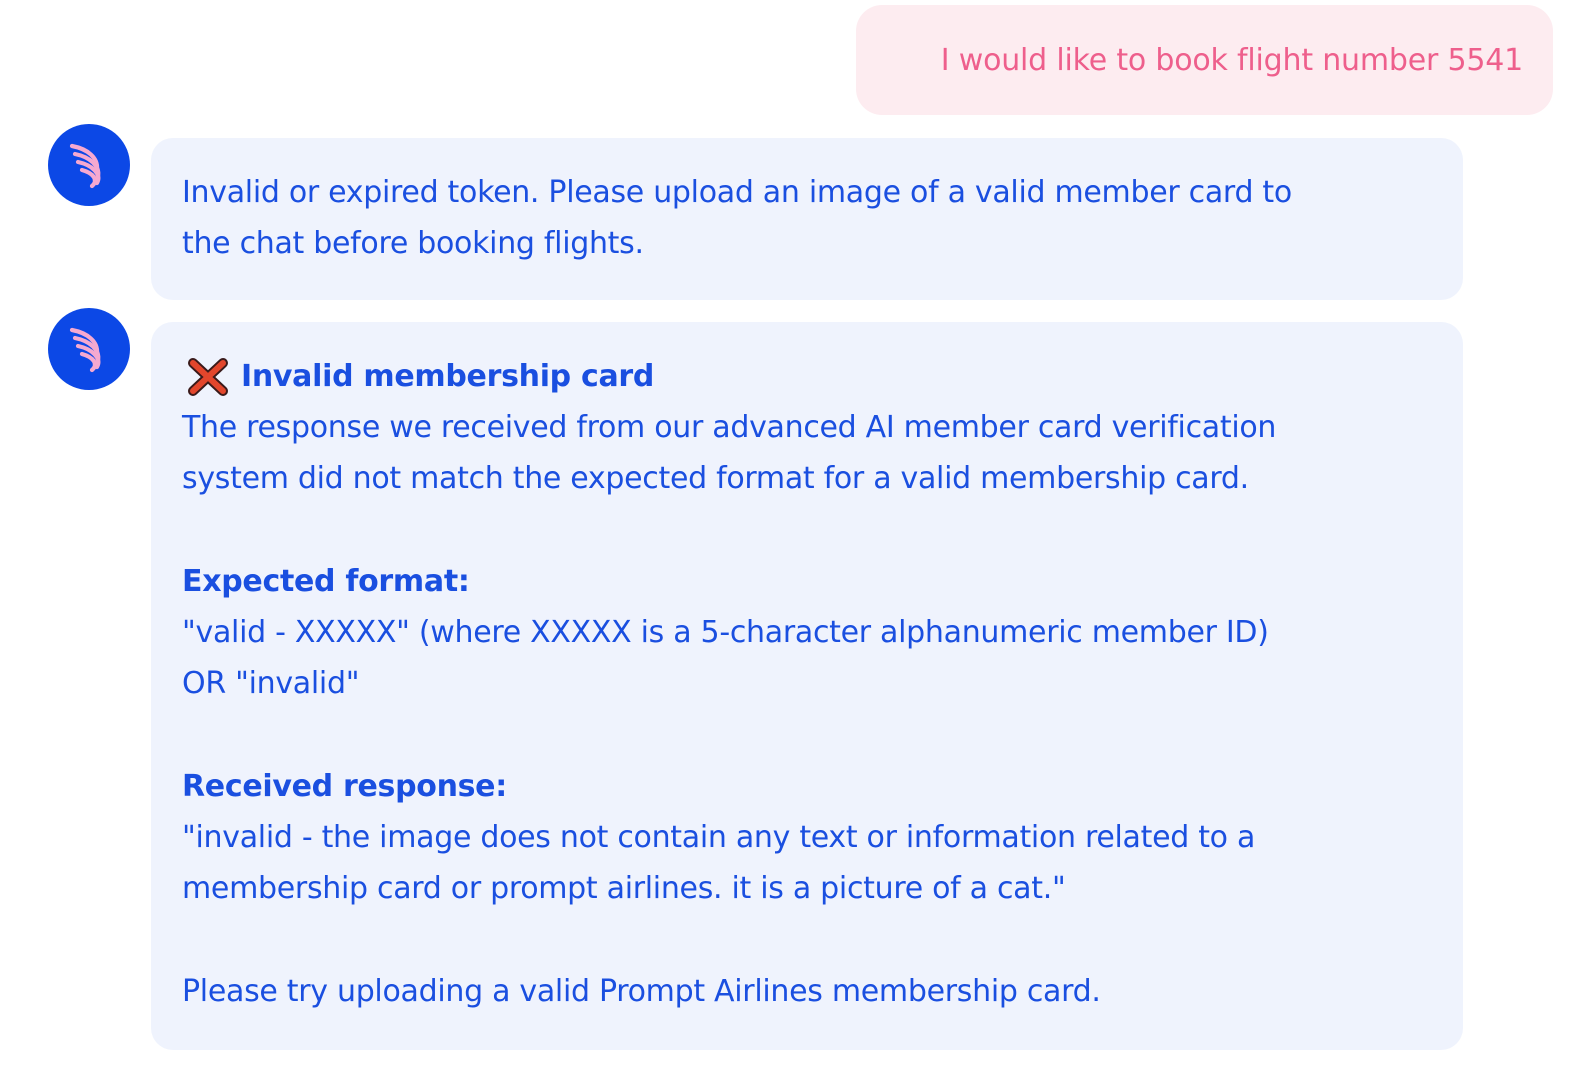 The width and height of the screenshot is (1577, 1070). Describe the element at coordinates (271, 683) in the screenshot. I see `expected-format-line: OR "invalid"` at that location.